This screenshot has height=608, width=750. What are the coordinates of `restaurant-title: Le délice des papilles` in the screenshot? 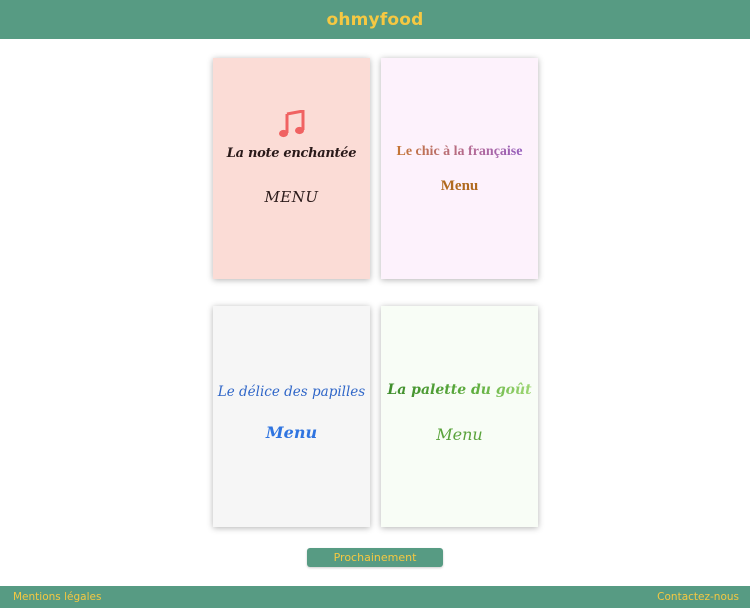 It's located at (291, 392).